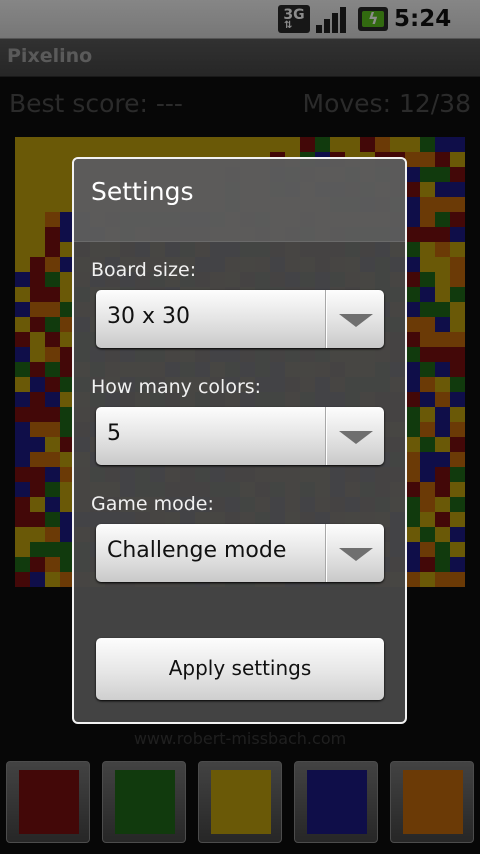  I want to click on board-size-label: Board size:, so click(144, 270).